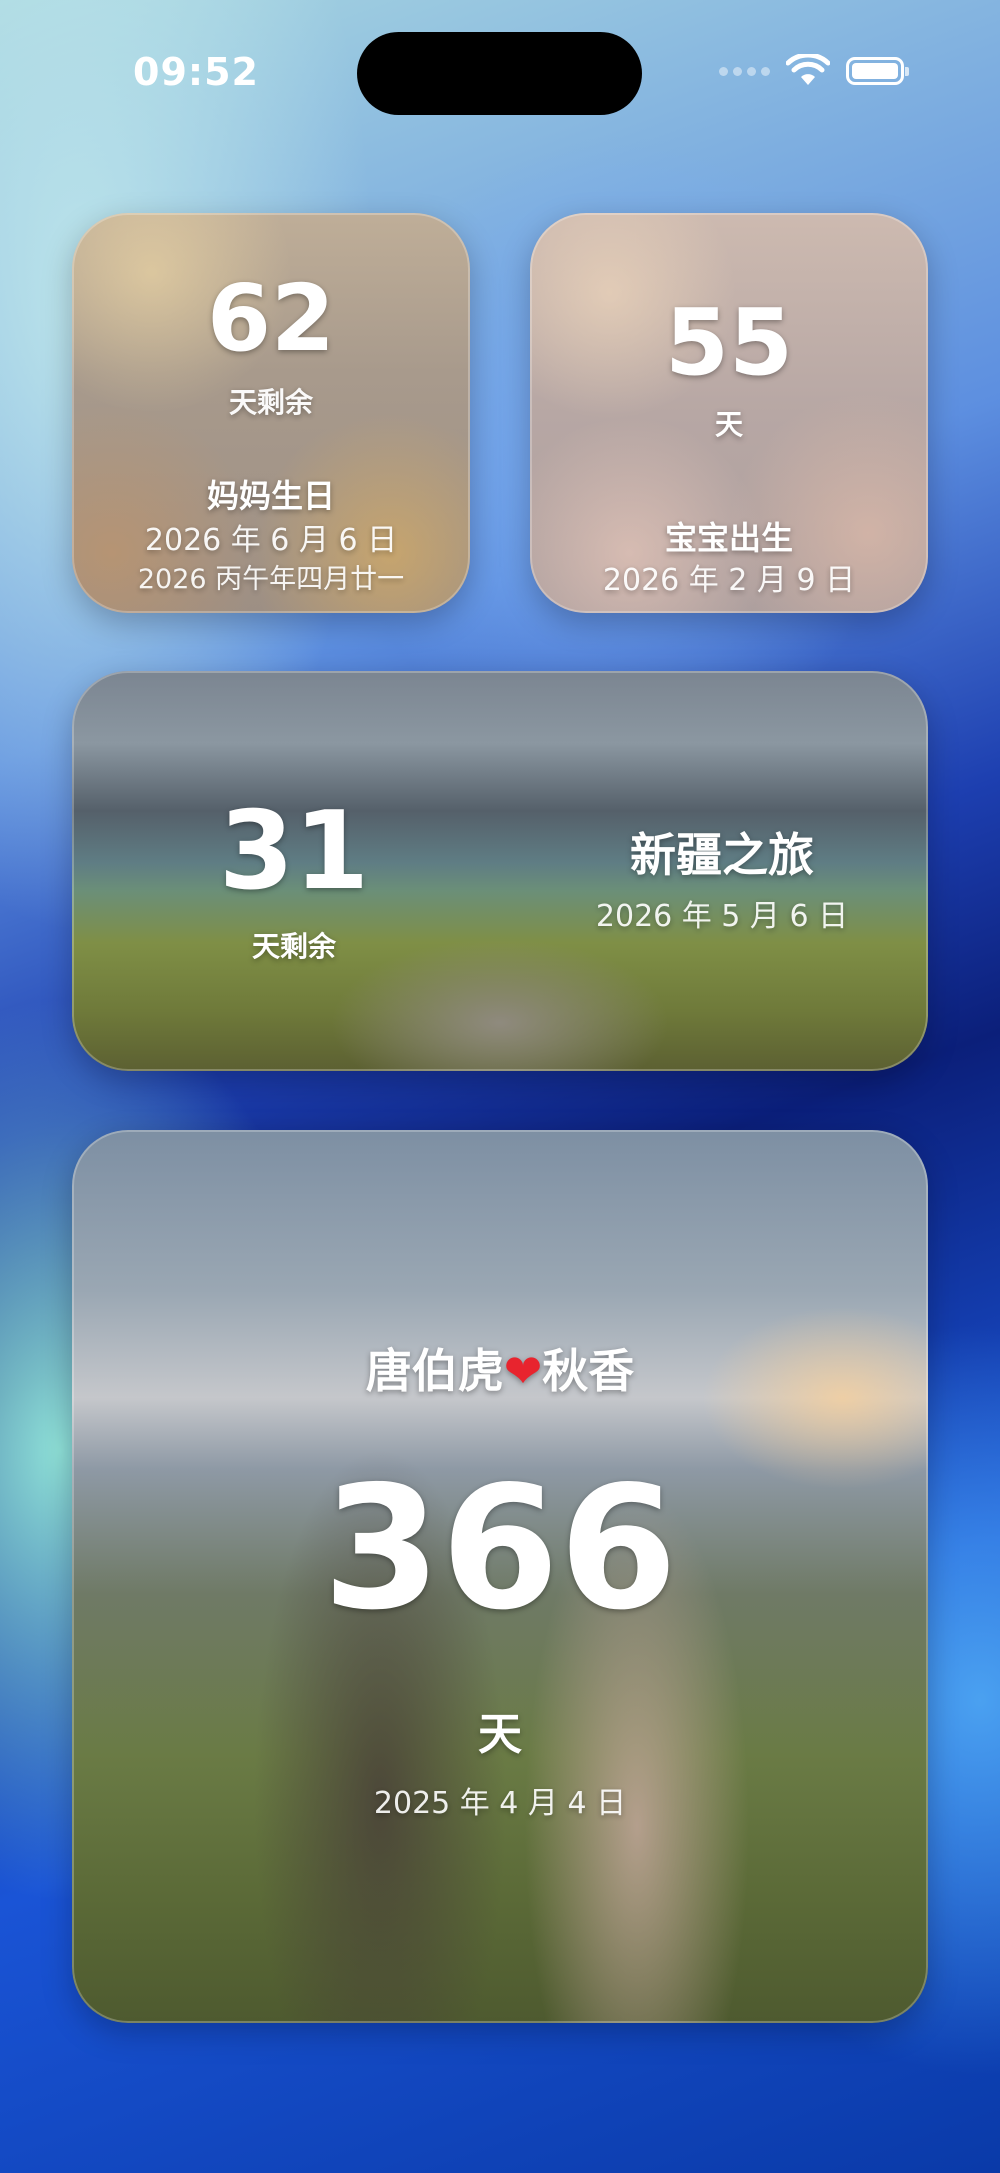 This screenshot has height=2173, width=1000. Describe the element at coordinates (271, 579) in the screenshot. I see `event-lunar-date: 2026 丙午年四月廿一` at that location.